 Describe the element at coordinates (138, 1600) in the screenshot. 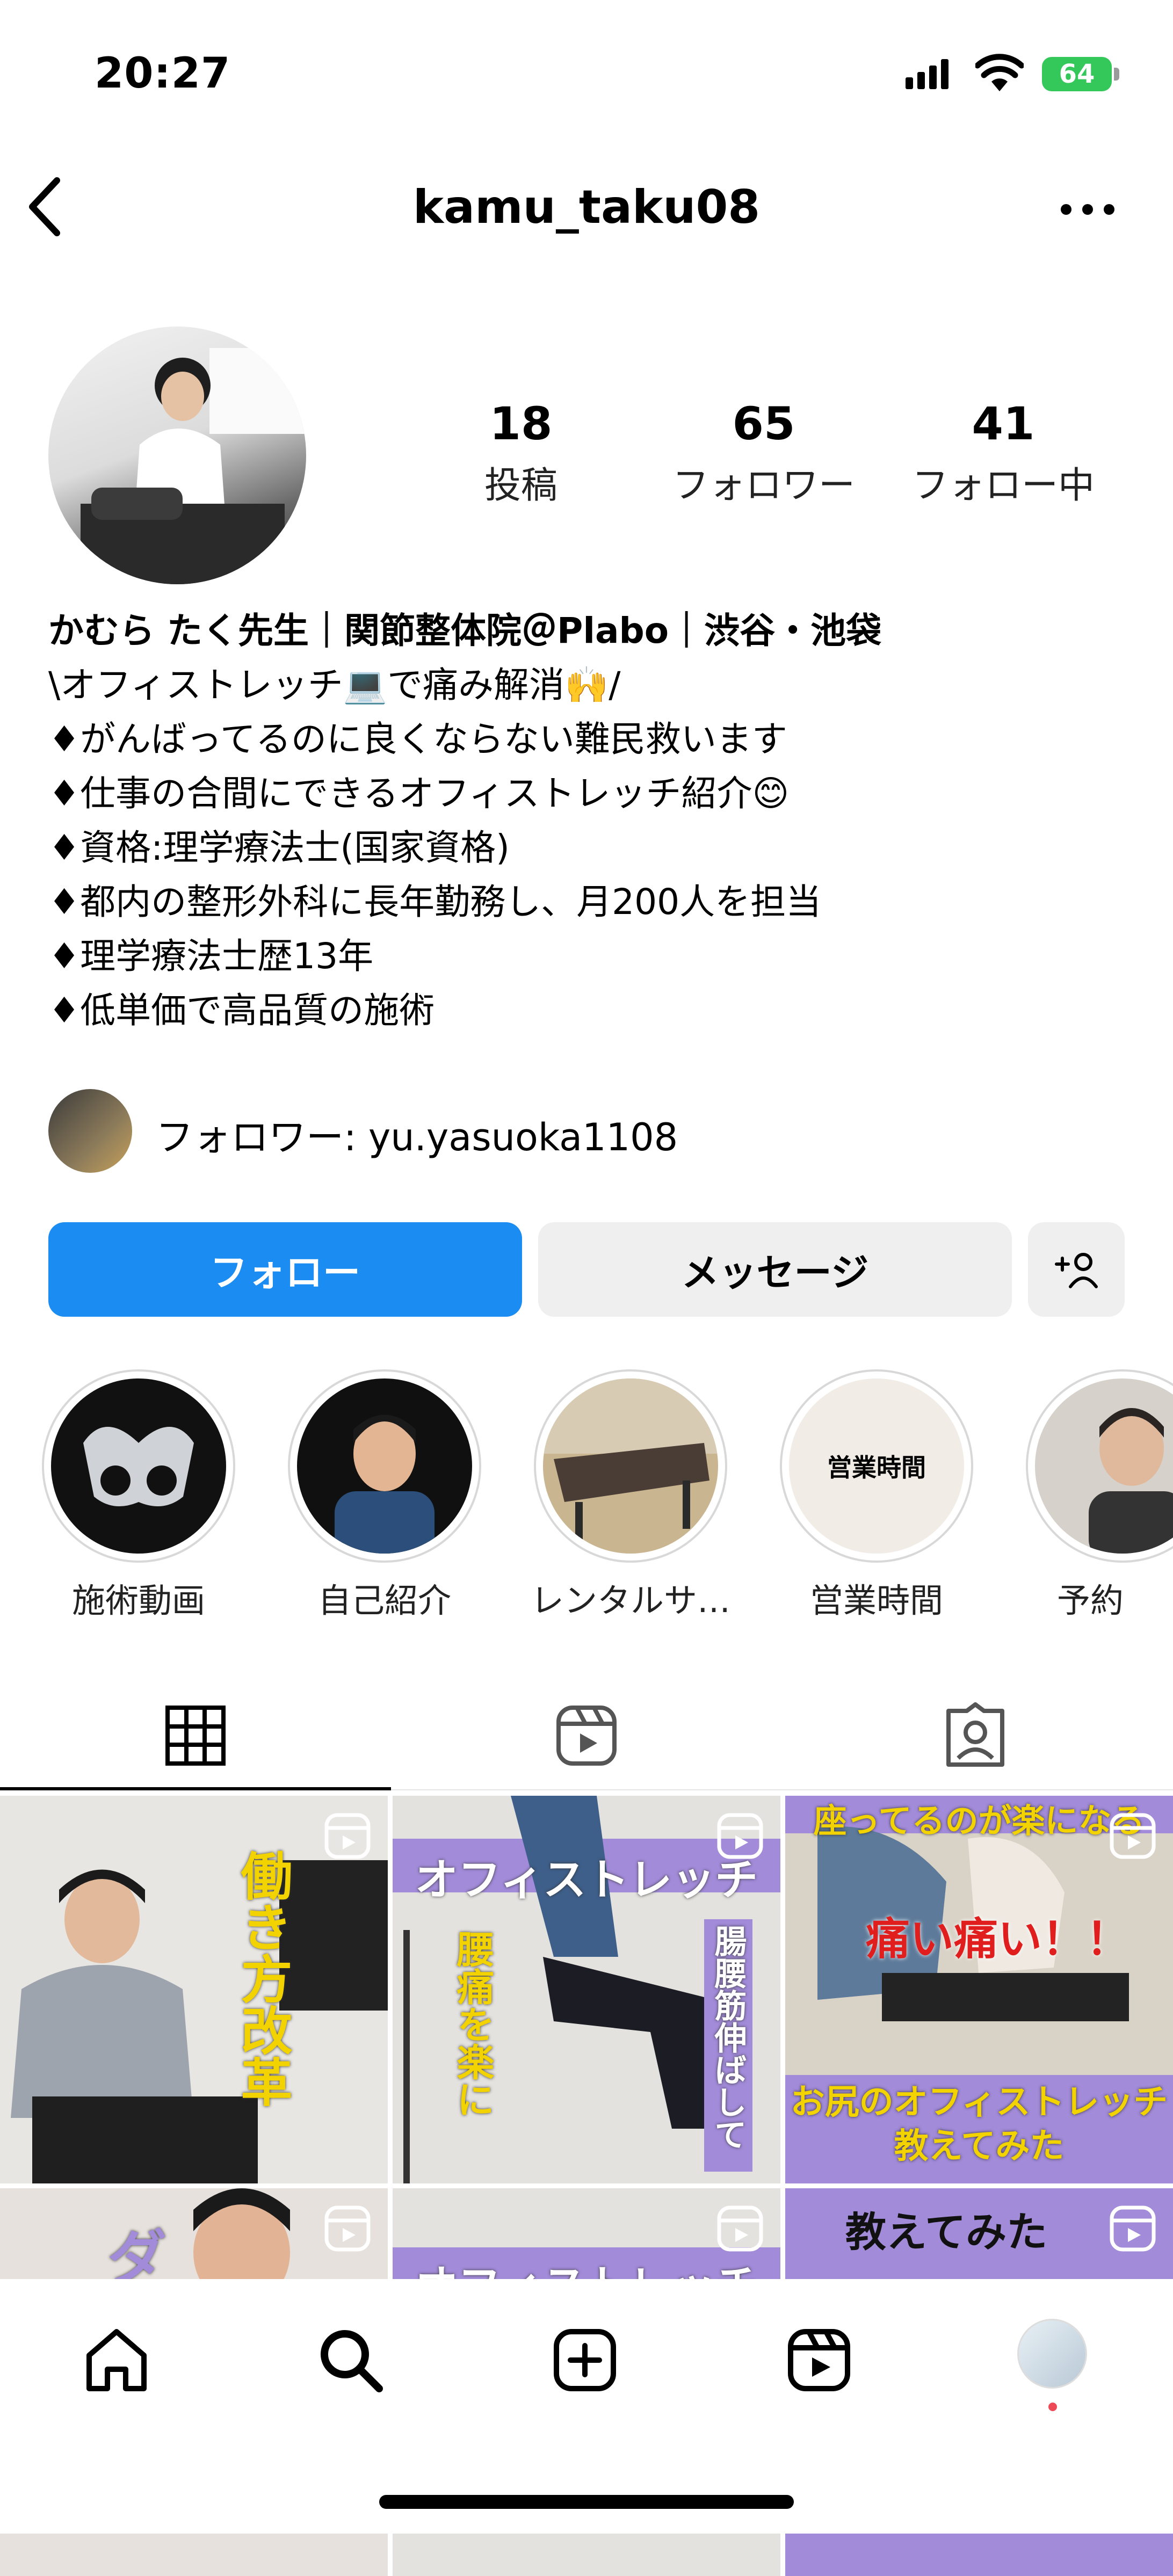

I see `highlight-label: 施術動画` at that location.